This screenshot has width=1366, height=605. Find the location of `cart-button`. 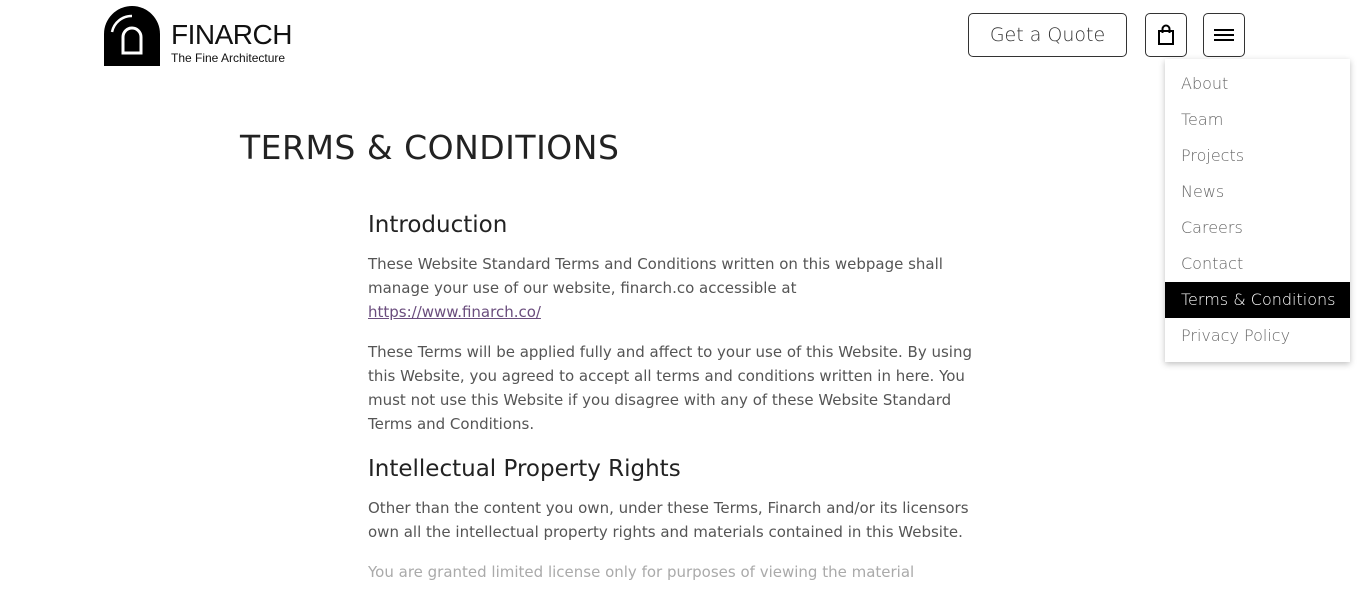

cart-button is located at coordinates (1166, 35).